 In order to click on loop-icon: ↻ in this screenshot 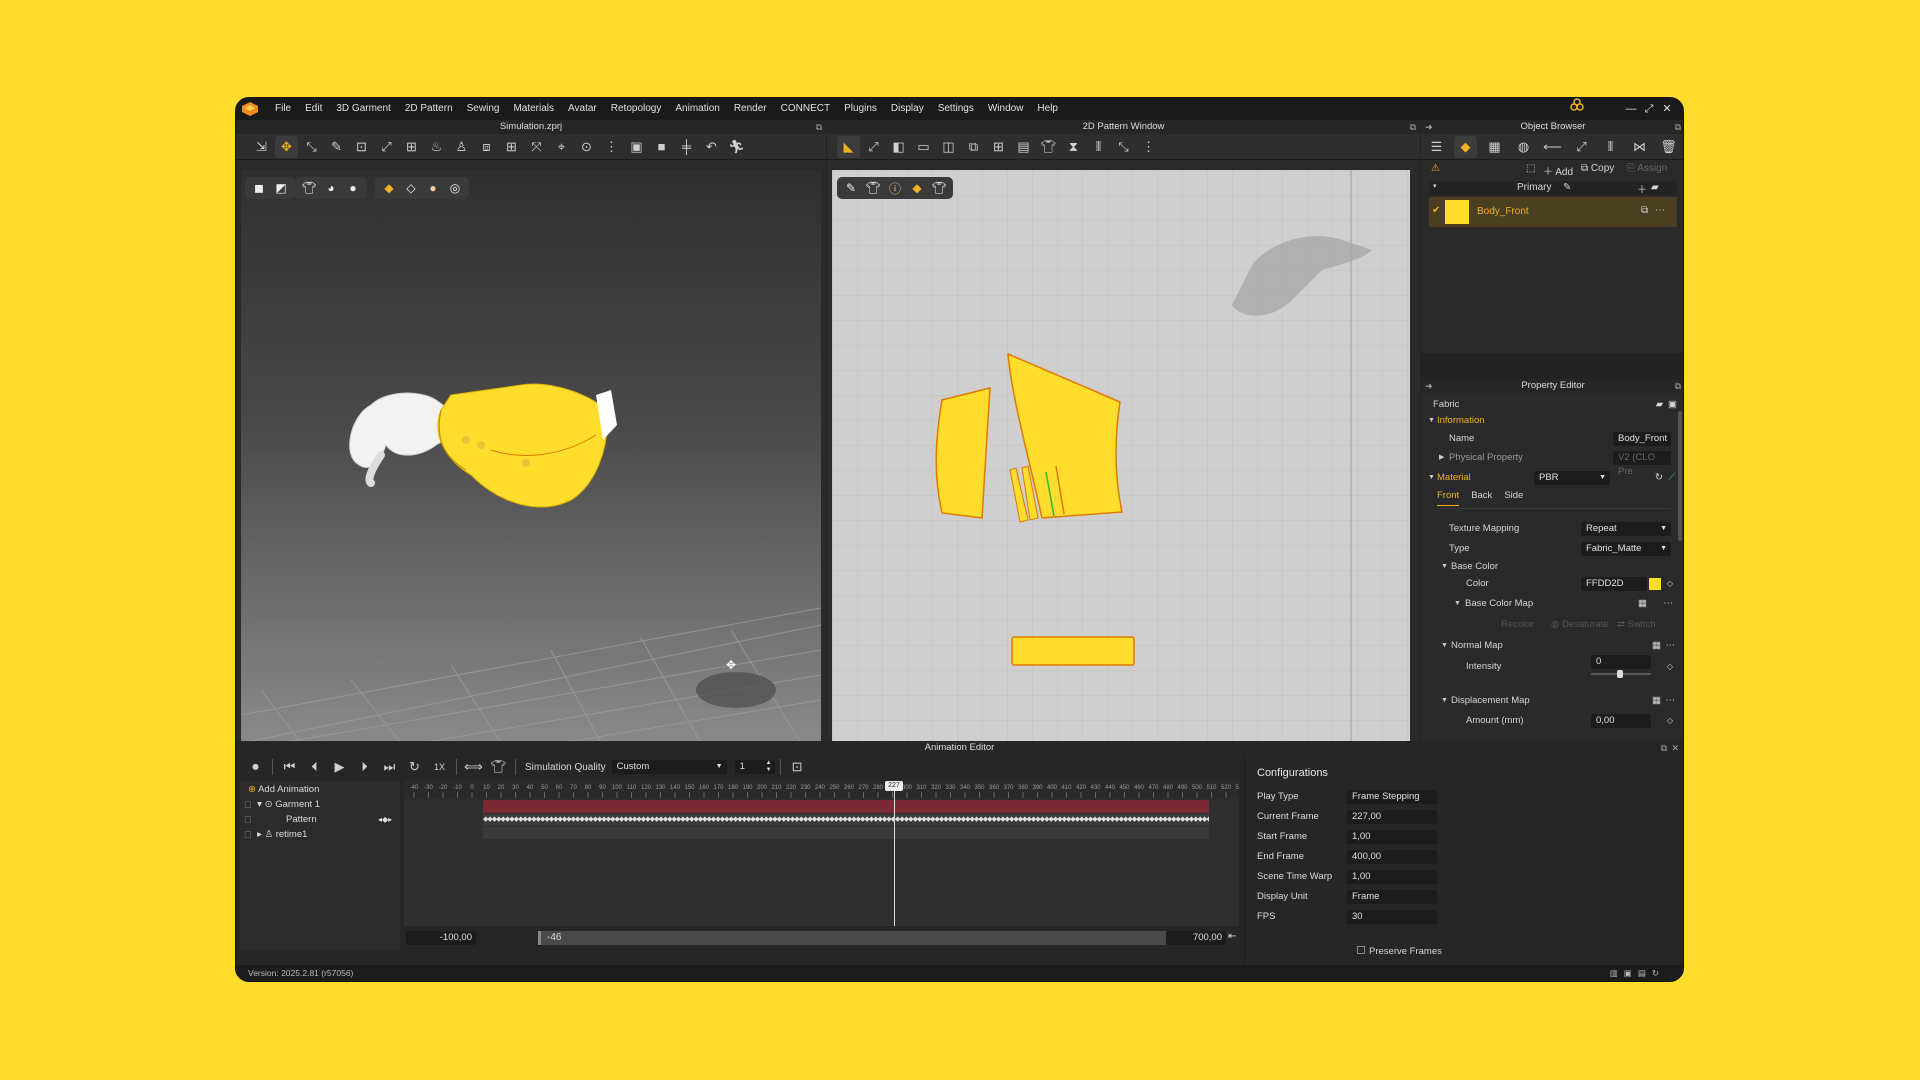, I will do `click(414, 767)`.